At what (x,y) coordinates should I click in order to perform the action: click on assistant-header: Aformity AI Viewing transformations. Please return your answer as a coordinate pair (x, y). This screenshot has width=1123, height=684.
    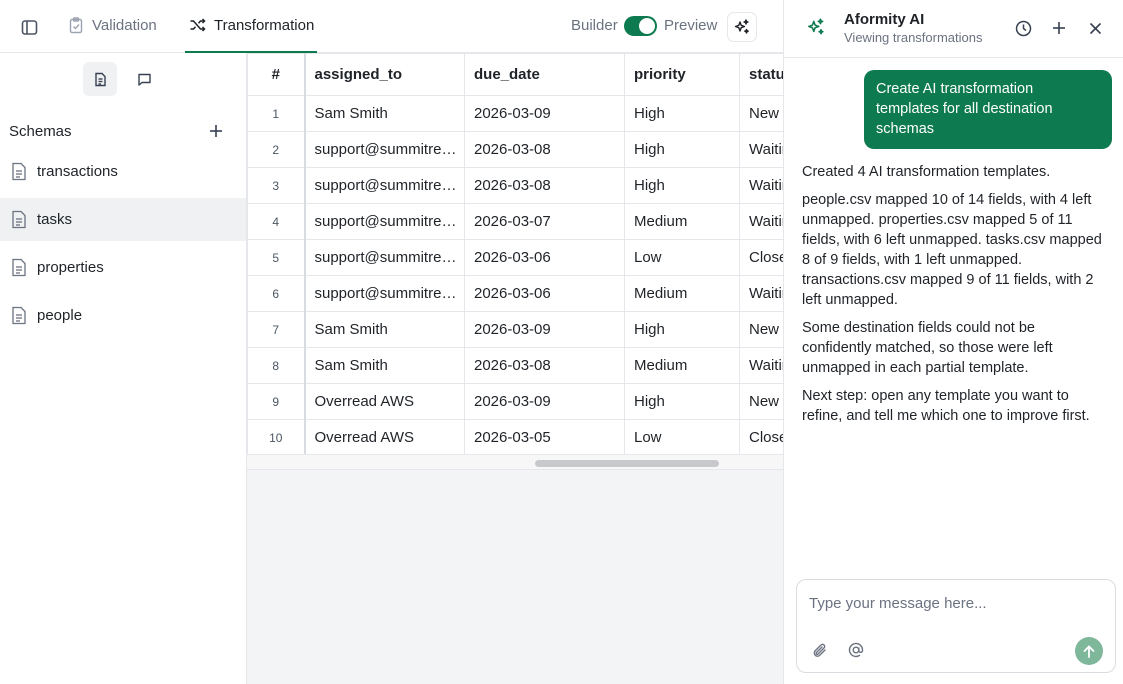
    Looking at the image, I should click on (953, 29).